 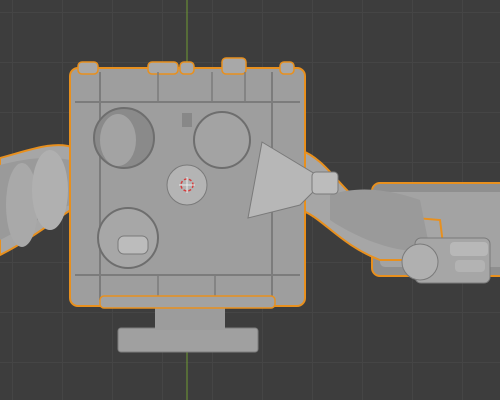 I want to click on robot-plate-object, so click(x=188, y=329).